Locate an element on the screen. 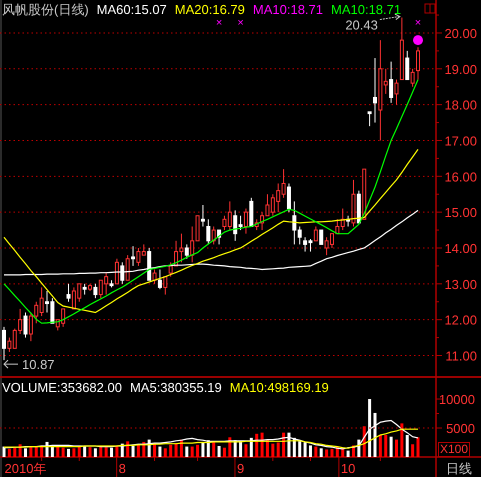 This screenshot has height=477, width=481. period-label: 日线 is located at coordinates (459, 468).